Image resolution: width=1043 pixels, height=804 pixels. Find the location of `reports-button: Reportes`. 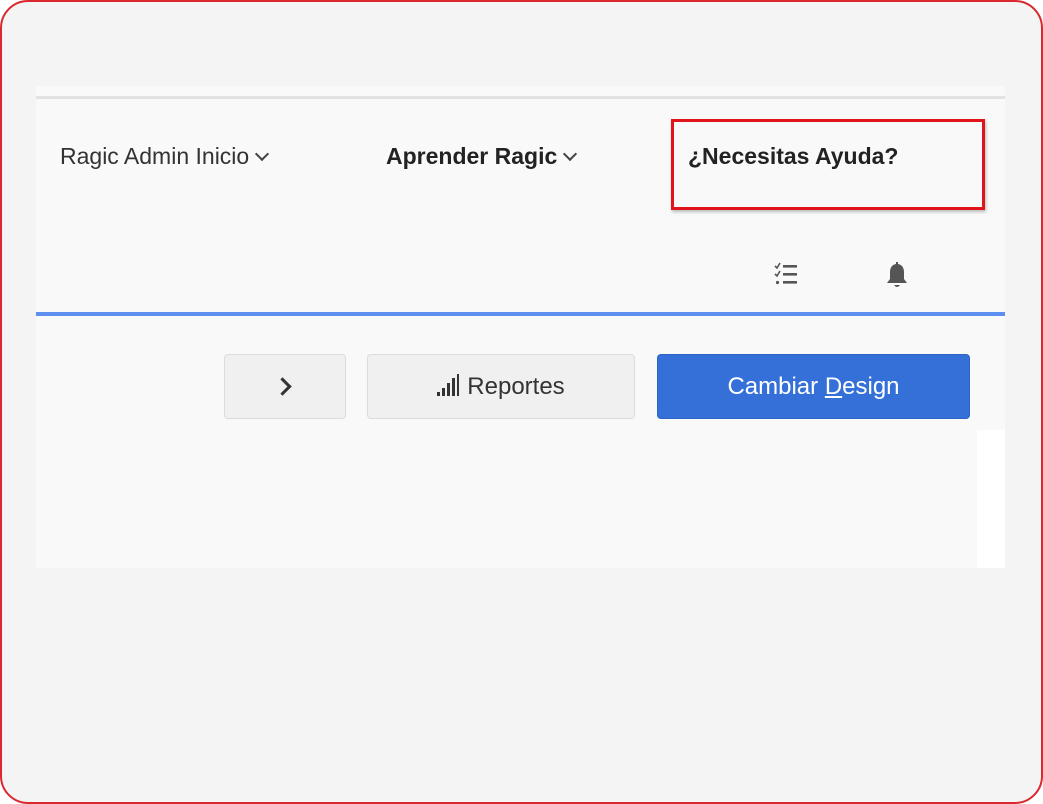

reports-button: Reportes is located at coordinates (501, 386).